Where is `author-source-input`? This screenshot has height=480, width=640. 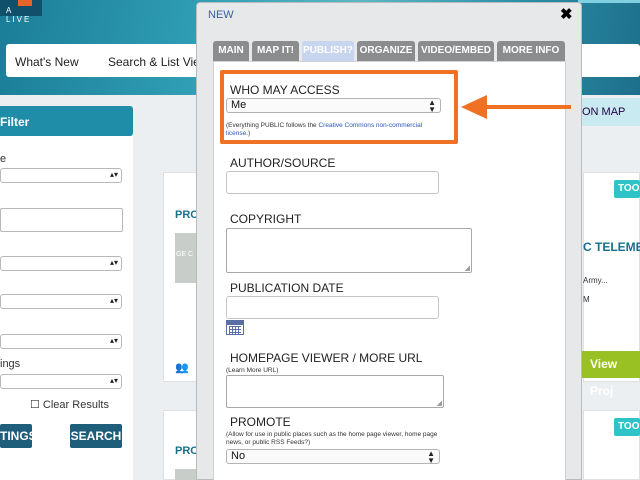
author-source-input is located at coordinates (332, 182).